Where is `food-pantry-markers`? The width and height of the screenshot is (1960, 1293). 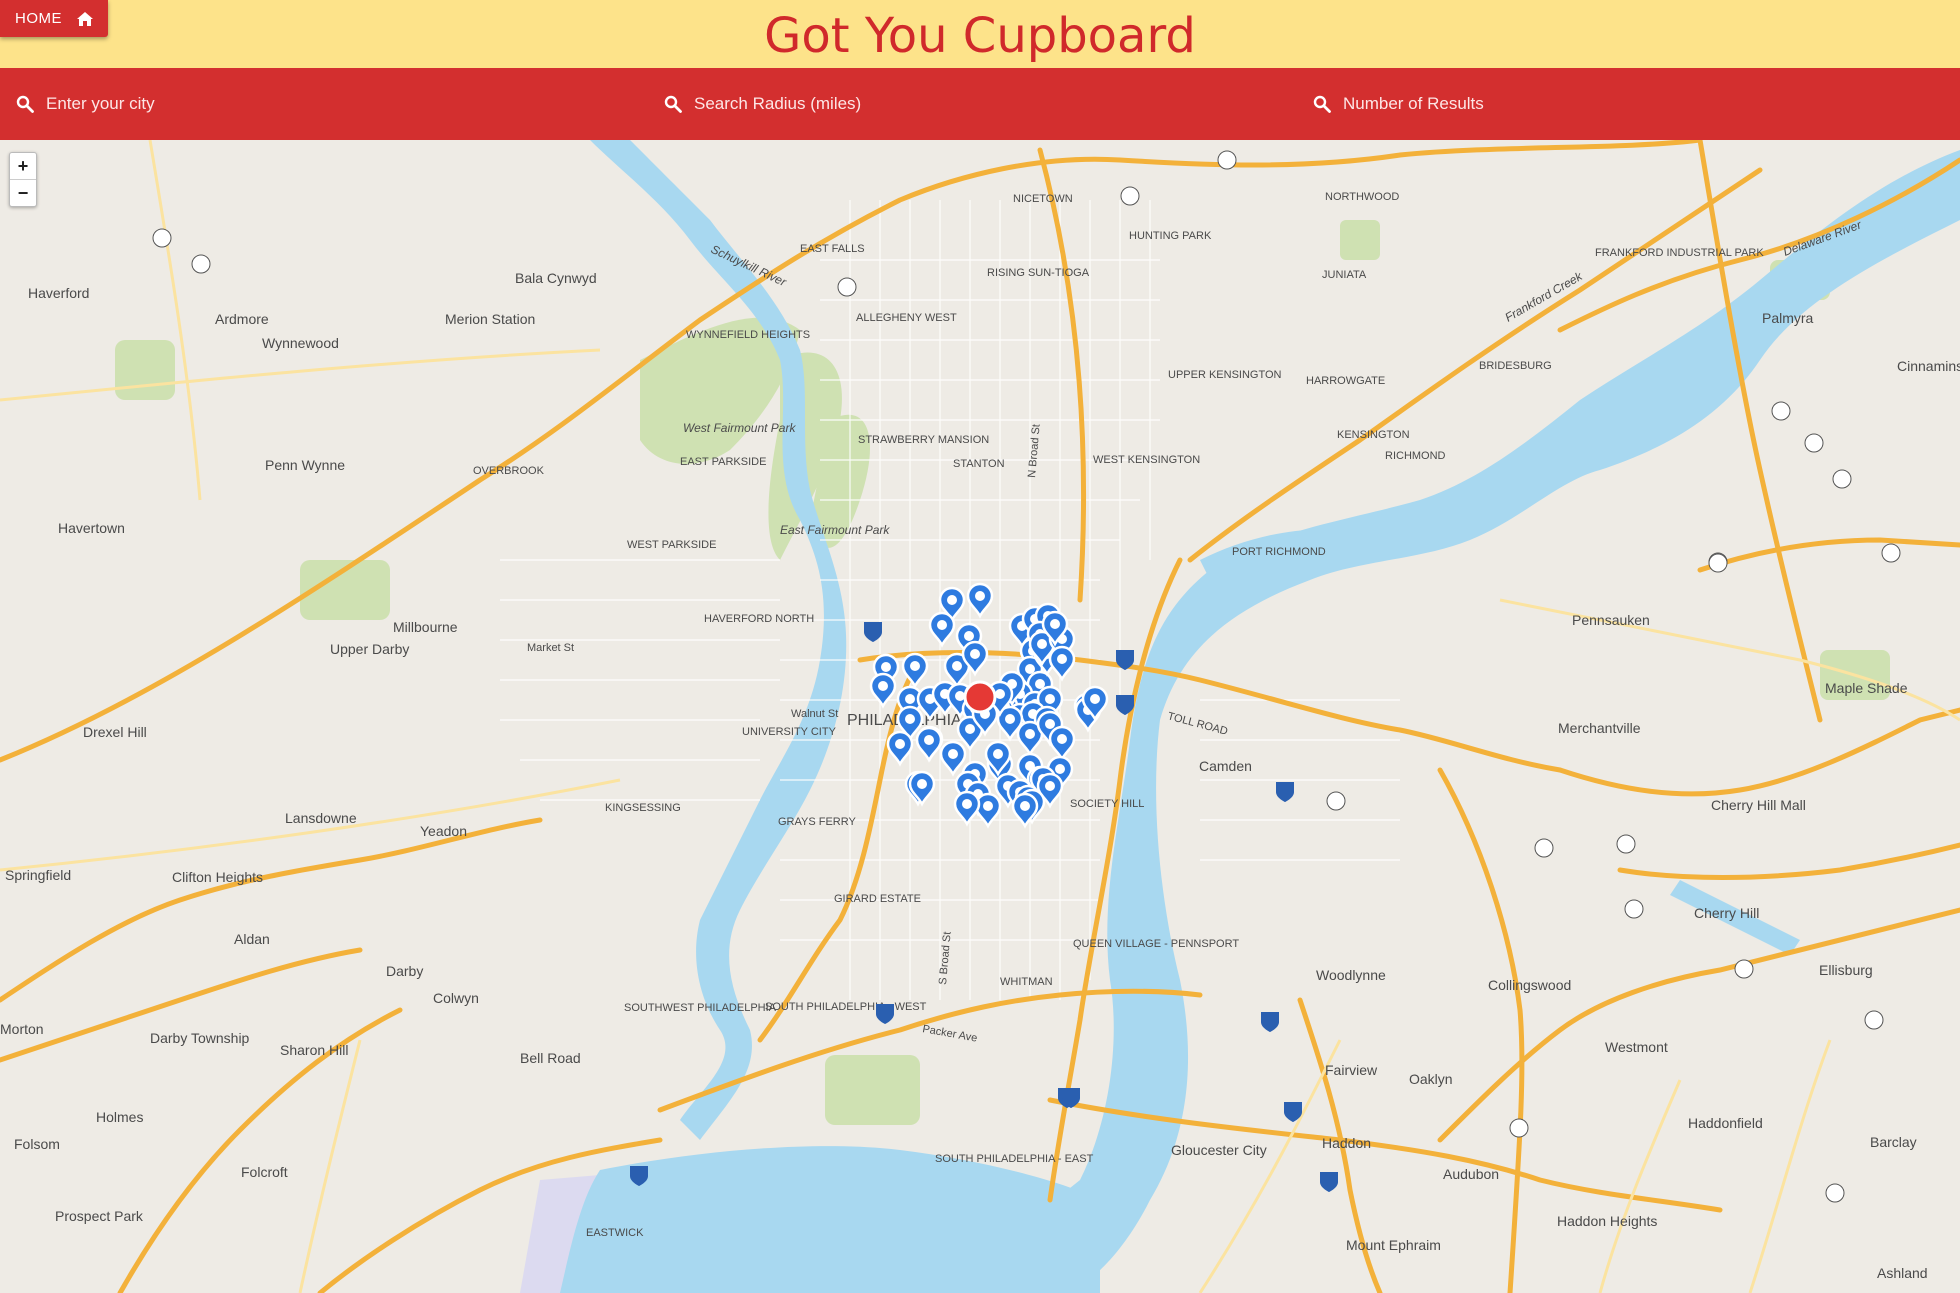
food-pantry-markers is located at coordinates (989, 705).